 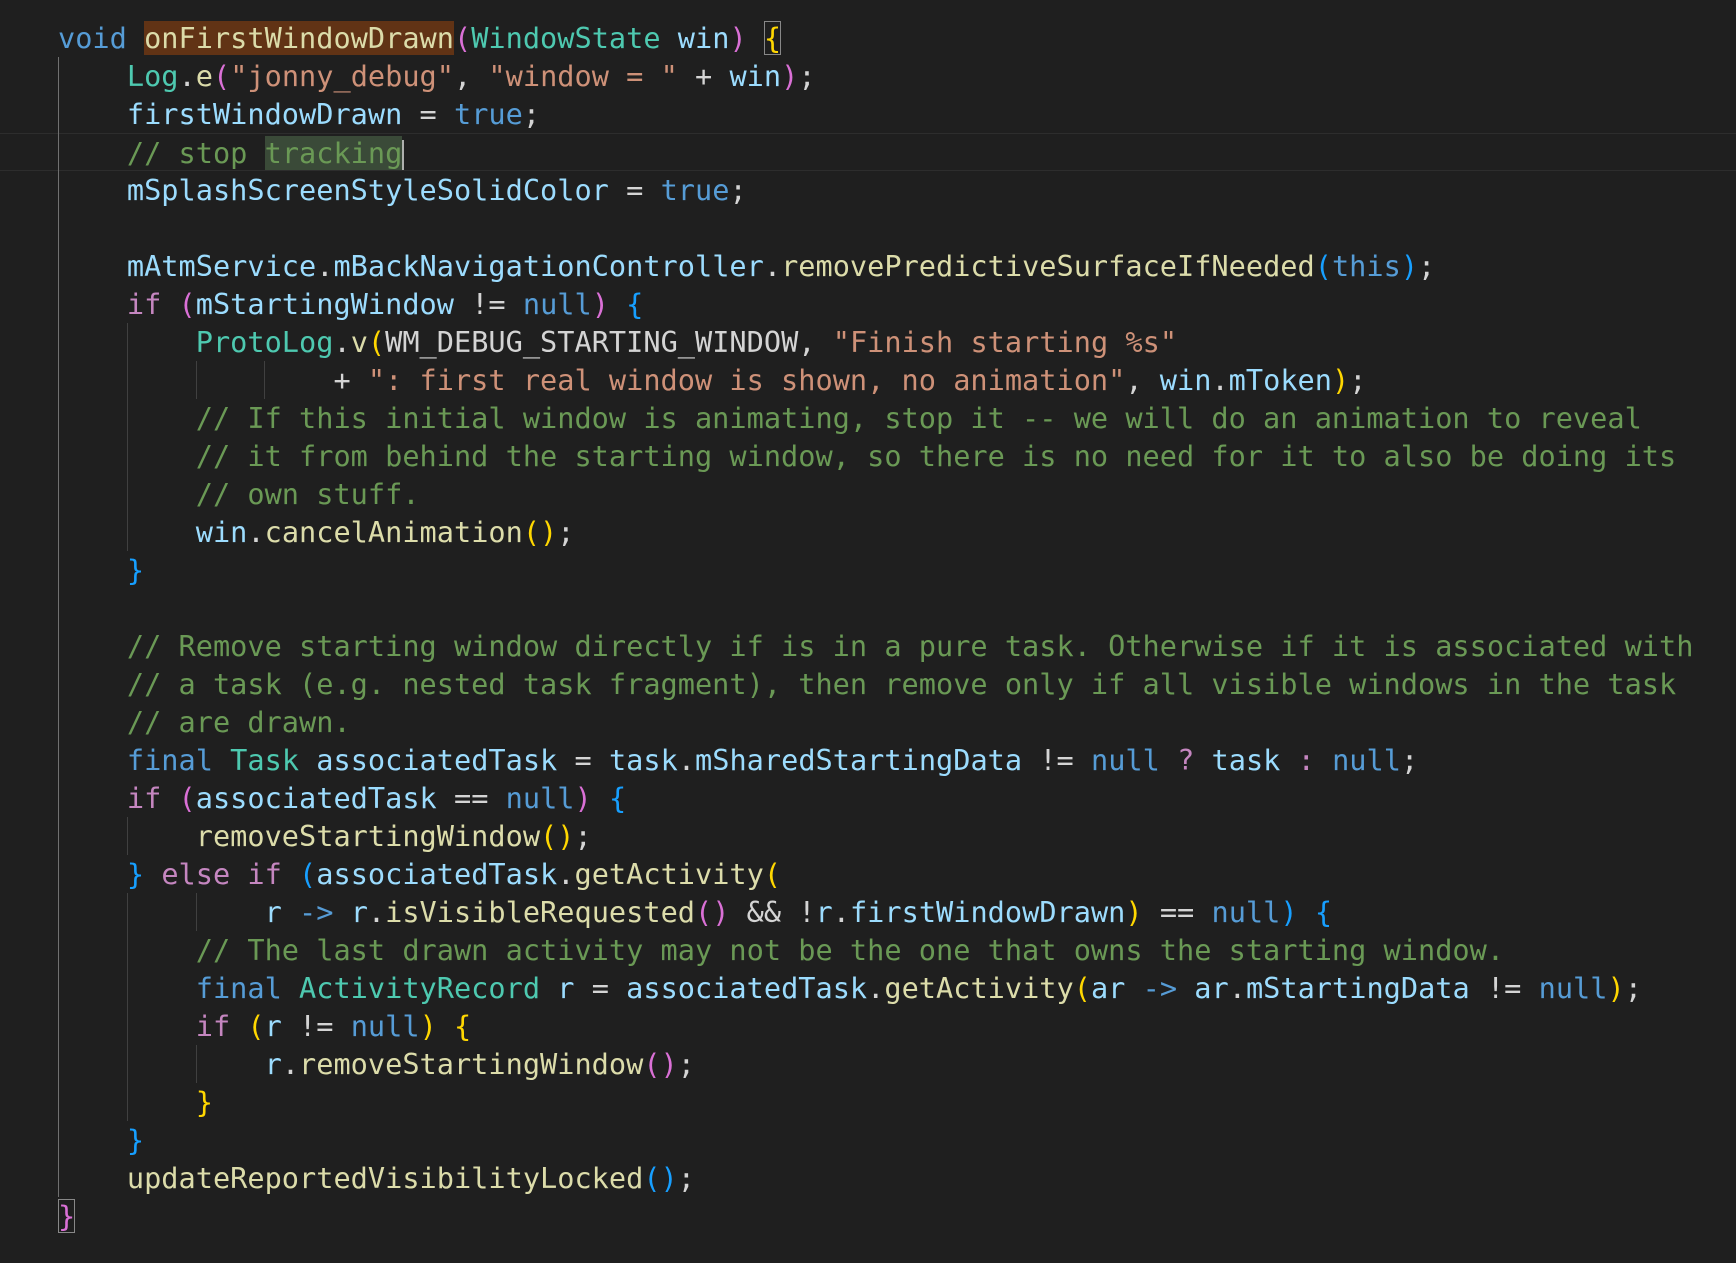 What do you see at coordinates (660, 1178) in the screenshot?
I see `code-token: ()` at bounding box center [660, 1178].